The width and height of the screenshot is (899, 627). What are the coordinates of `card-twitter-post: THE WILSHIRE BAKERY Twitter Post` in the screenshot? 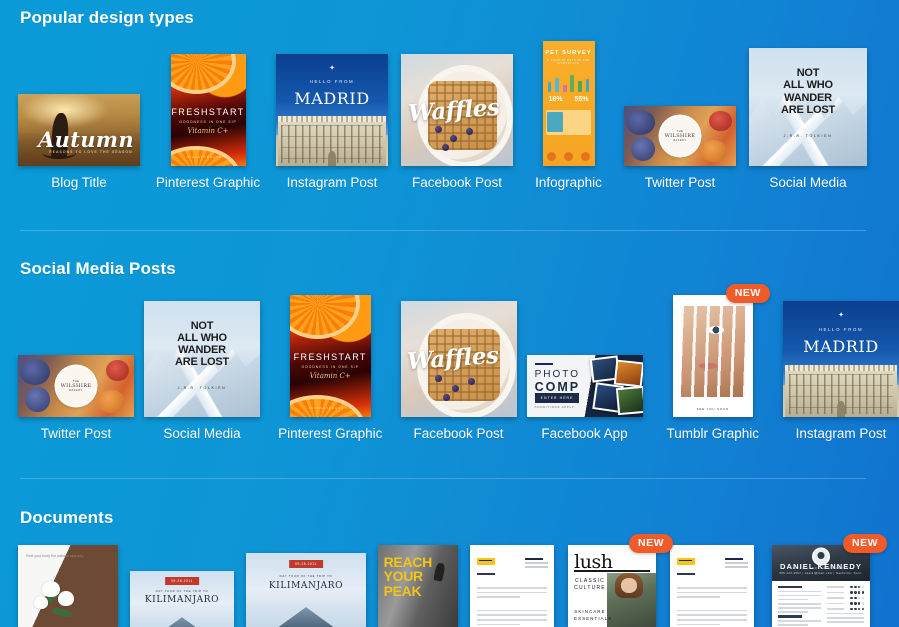 It's located at (680, 148).